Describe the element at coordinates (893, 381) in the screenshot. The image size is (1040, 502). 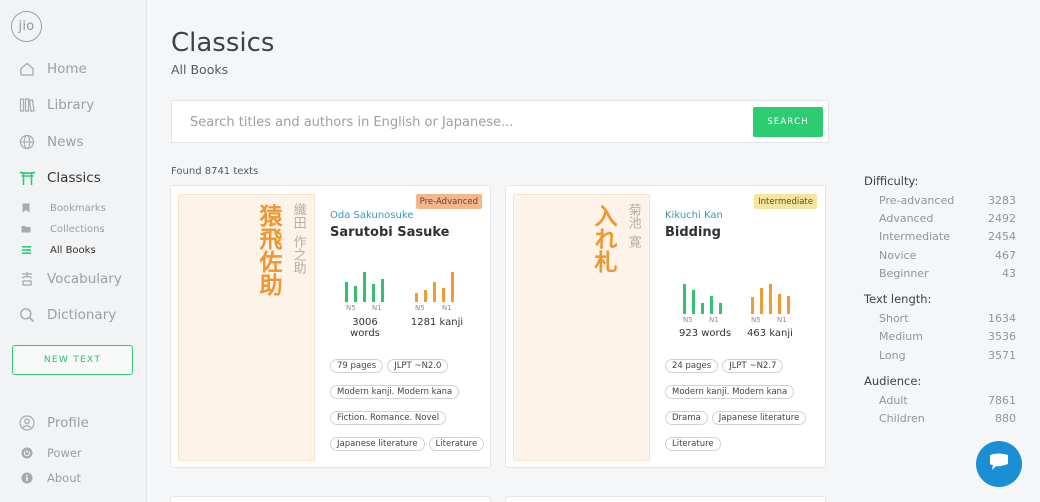
I see `filter-title: Audience:` at that location.